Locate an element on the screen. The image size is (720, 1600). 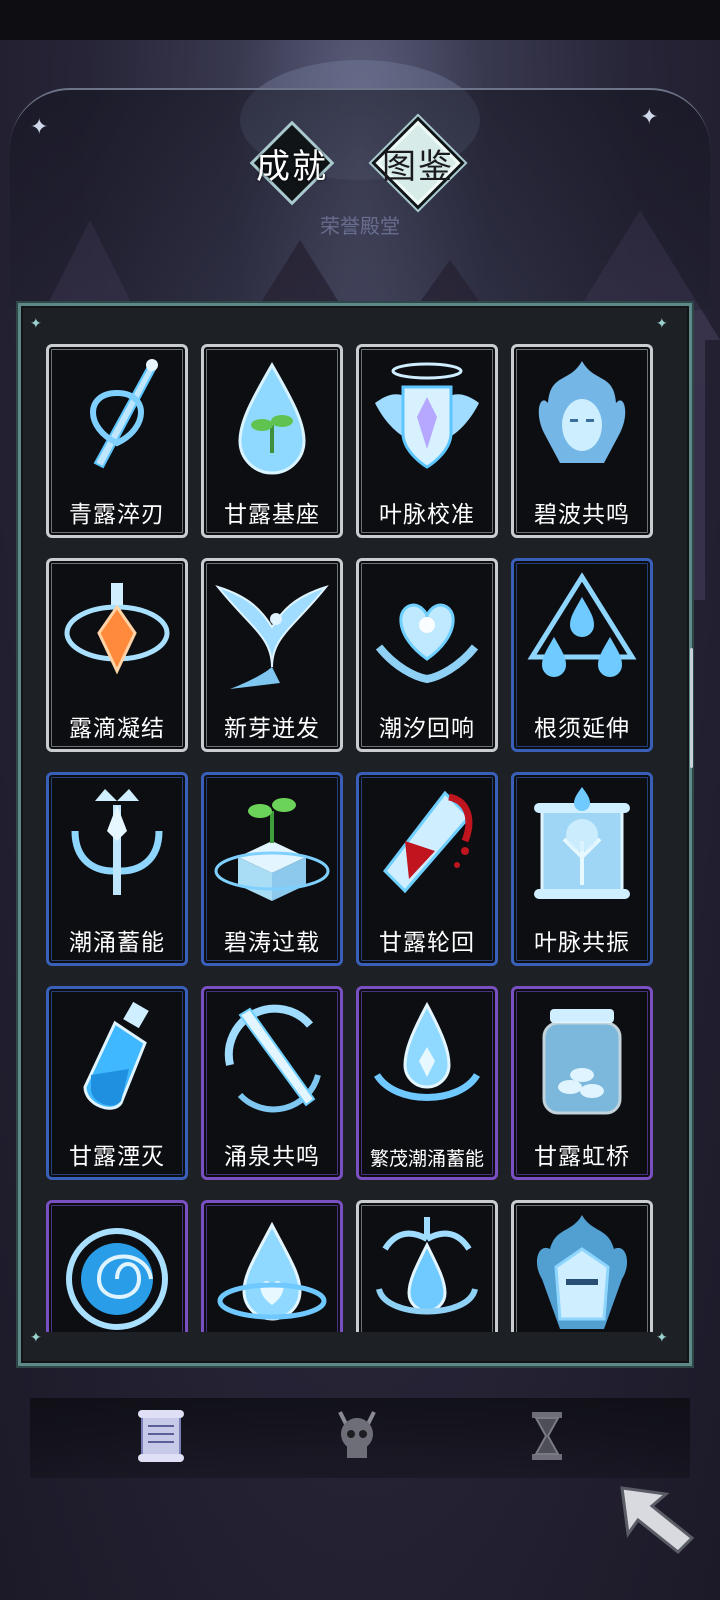
header-banner is located at coordinates (360, 199).